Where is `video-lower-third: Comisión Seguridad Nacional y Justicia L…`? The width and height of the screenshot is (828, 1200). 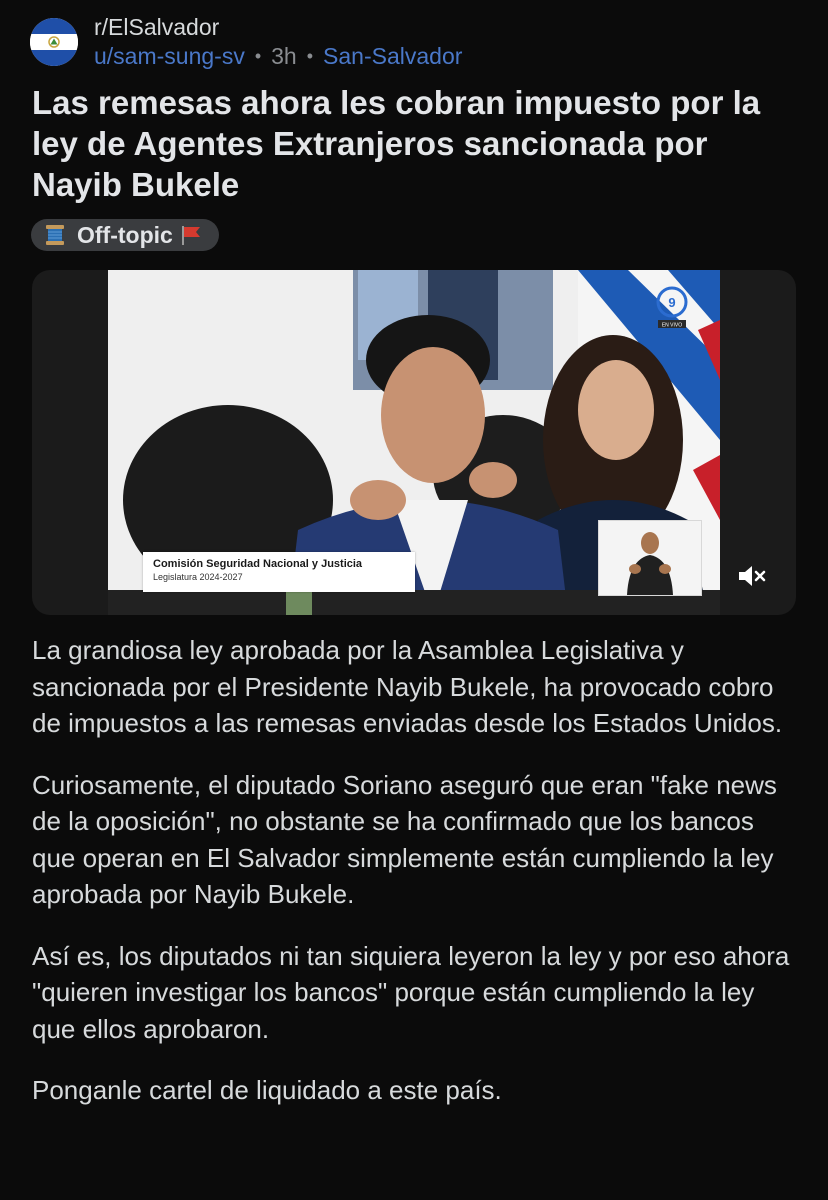
video-lower-third: Comisión Seguridad Nacional y Justicia L… is located at coordinates (279, 572).